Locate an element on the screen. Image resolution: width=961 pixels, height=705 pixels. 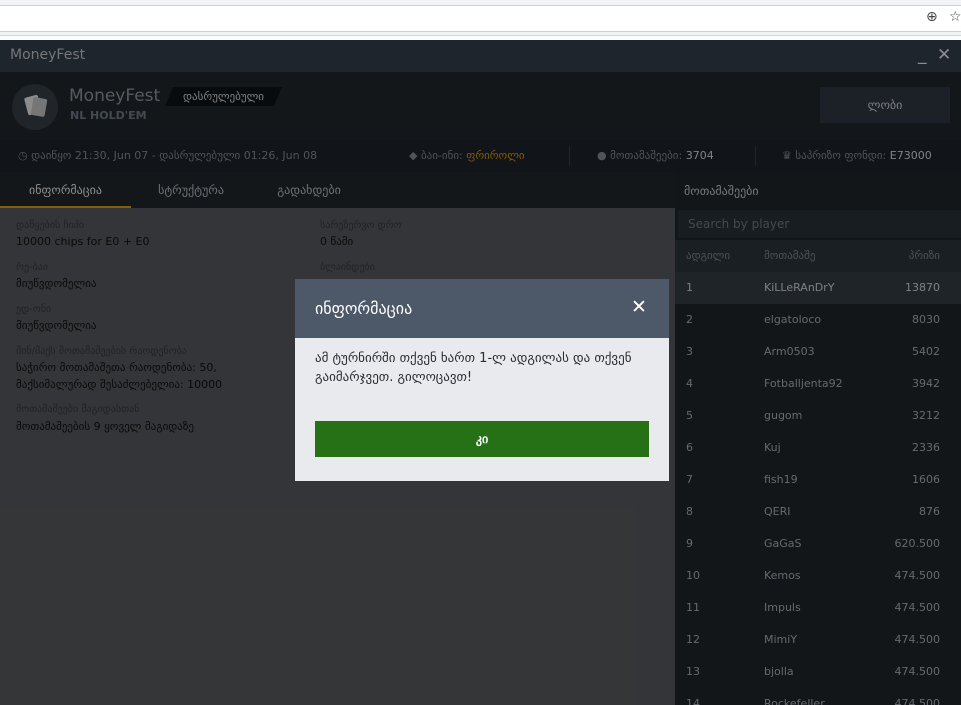
modal-header: ინფორმაცია ✕ is located at coordinates (482, 308).